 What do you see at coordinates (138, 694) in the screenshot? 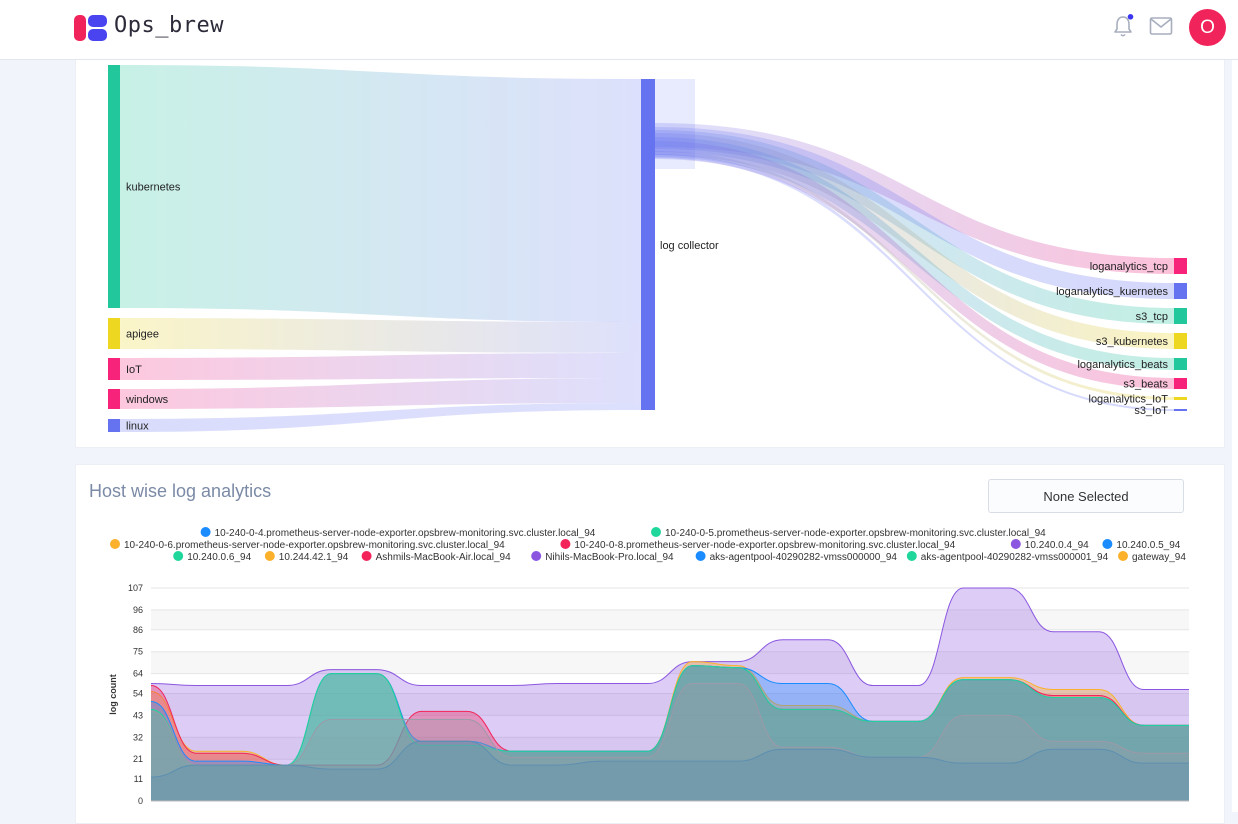
I see `y-tick-label: 54` at bounding box center [138, 694].